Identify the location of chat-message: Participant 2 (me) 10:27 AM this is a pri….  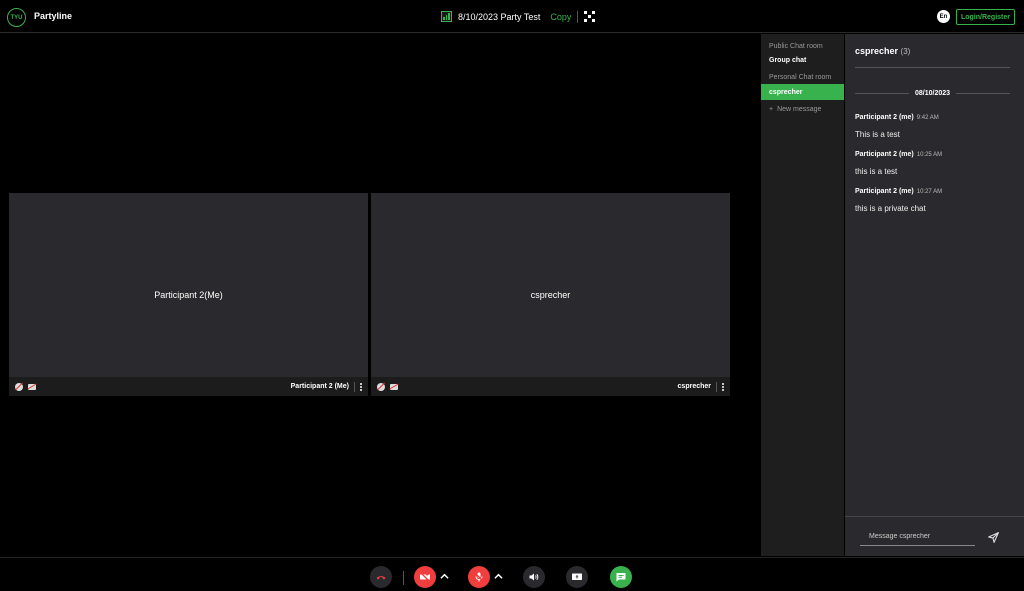
(935, 196).